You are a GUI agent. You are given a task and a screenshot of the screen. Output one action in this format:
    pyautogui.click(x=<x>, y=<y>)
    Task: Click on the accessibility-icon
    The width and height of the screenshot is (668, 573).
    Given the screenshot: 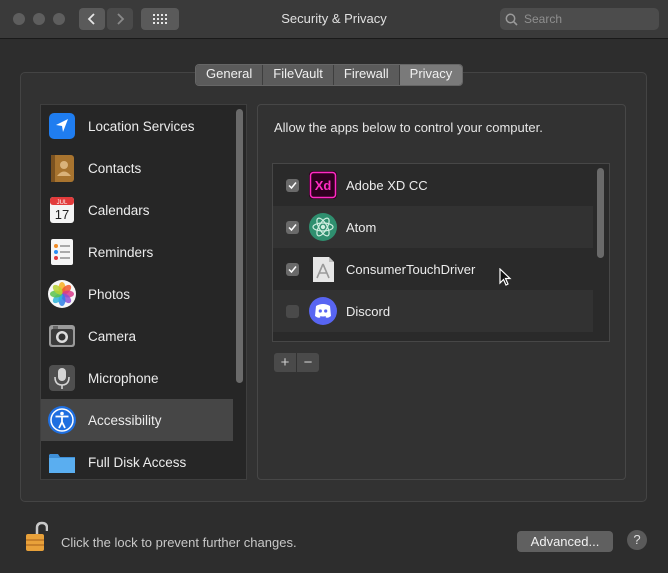 What is the action you would take?
    pyautogui.click(x=62, y=420)
    